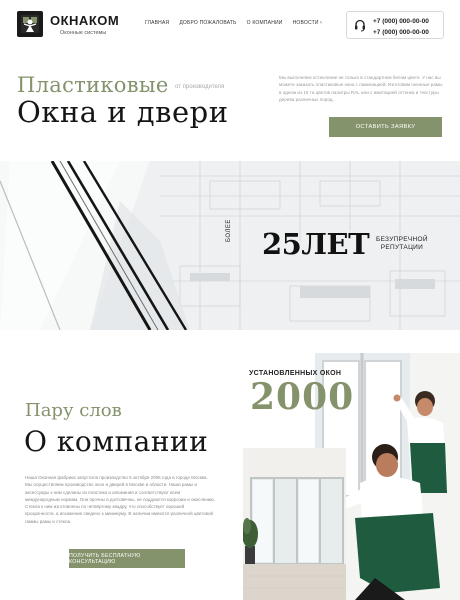  What do you see at coordinates (207, 23) in the screenshot?
I see `nav-item-welcome: ДОБРО ПОЖАЛОВАТЬ` at bounding box center [207, 23].